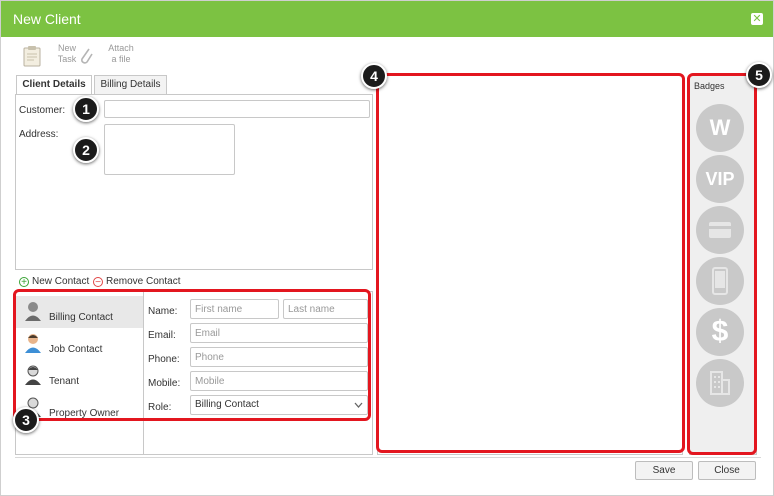  What do you see at coordinates (86, 109) in the screenshot?
I see `callout-1: 1` at bounding box center [86, 109].